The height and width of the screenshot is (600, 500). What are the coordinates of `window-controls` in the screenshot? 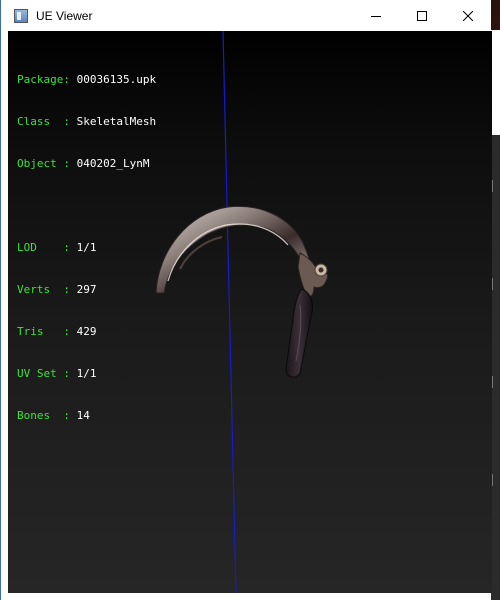 It's located at (422, 15).